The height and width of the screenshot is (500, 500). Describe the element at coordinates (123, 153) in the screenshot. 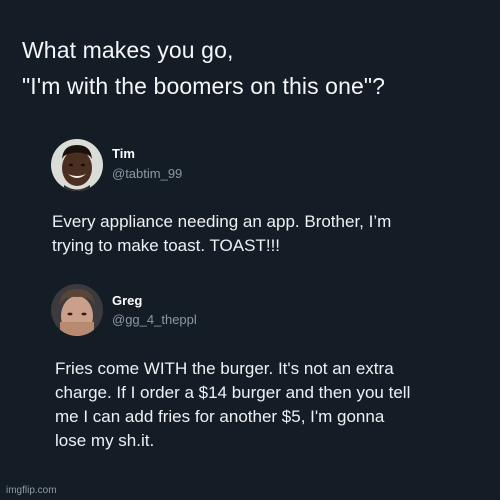

I see `tweet-1-name: Tim` at that location.